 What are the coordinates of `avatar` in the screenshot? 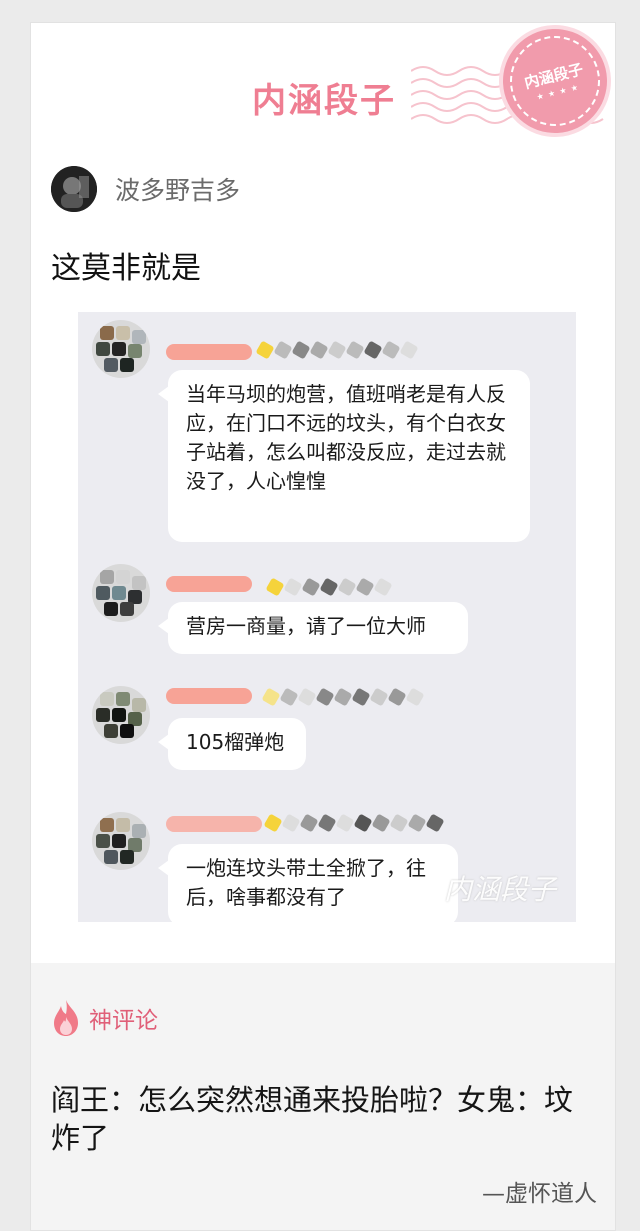 It's located at (74, 189).